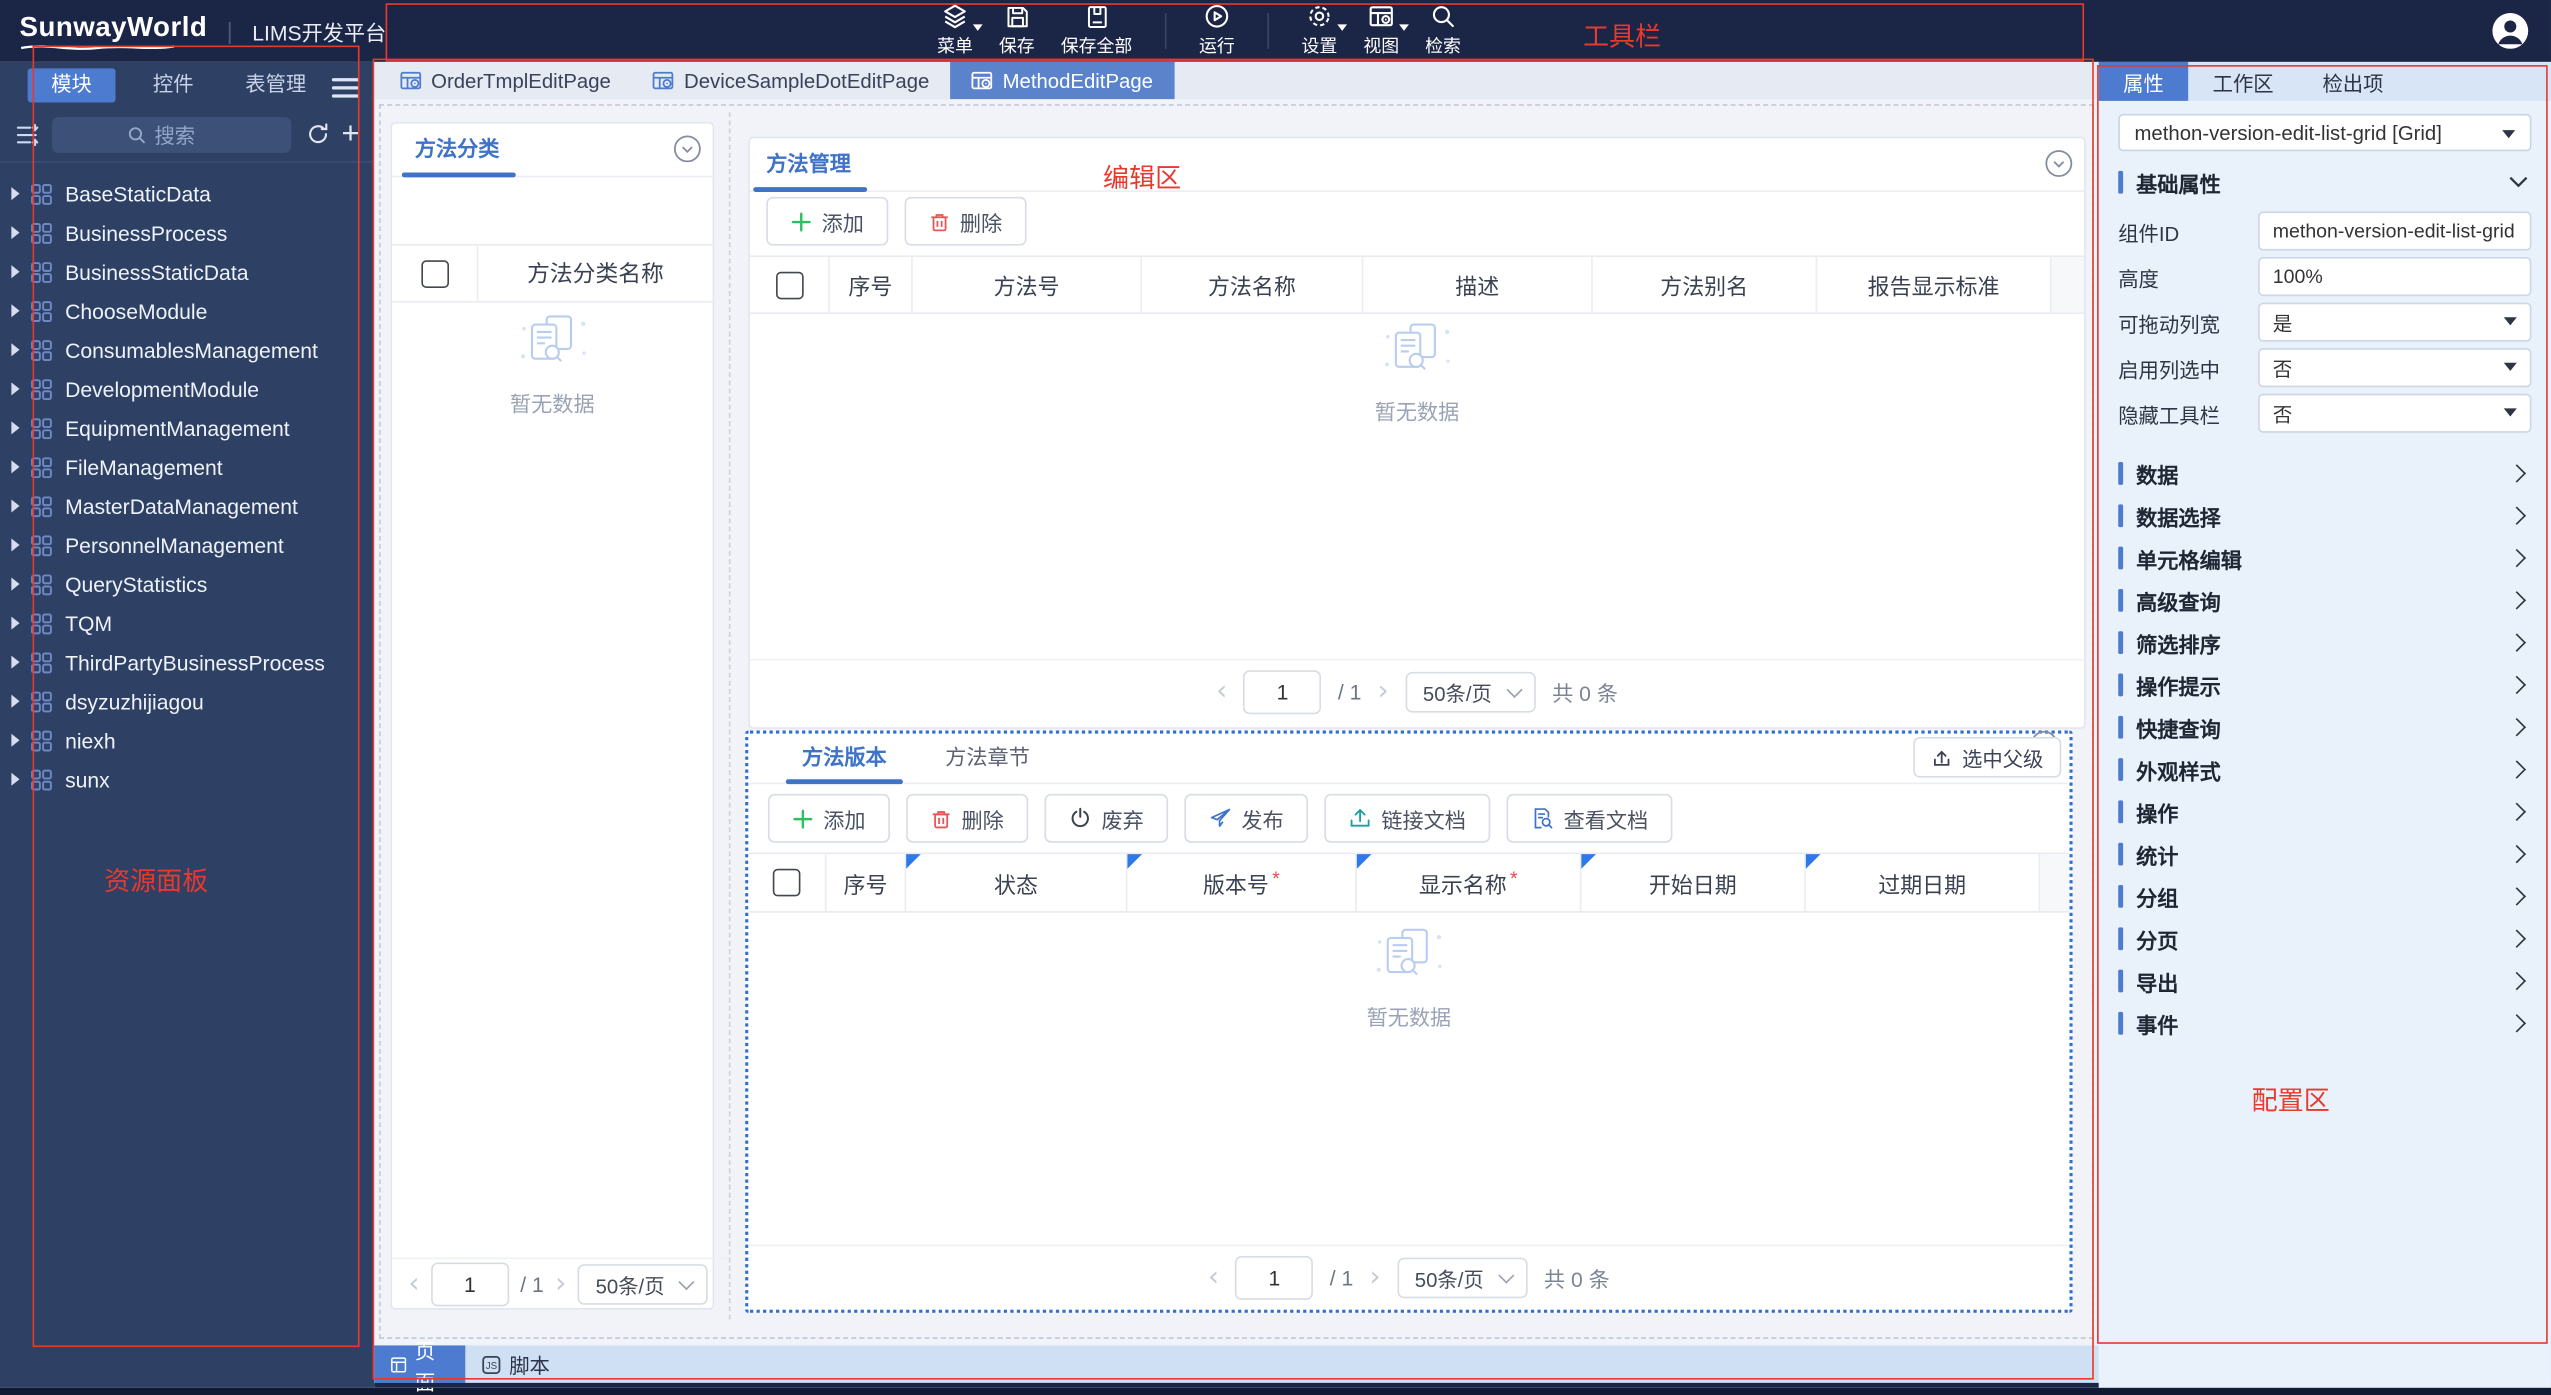 This screenshot has width=2551, height=1395. I want to click on component-selector: methon-version-edit-list-grid [Grid], so click(2325, 132).